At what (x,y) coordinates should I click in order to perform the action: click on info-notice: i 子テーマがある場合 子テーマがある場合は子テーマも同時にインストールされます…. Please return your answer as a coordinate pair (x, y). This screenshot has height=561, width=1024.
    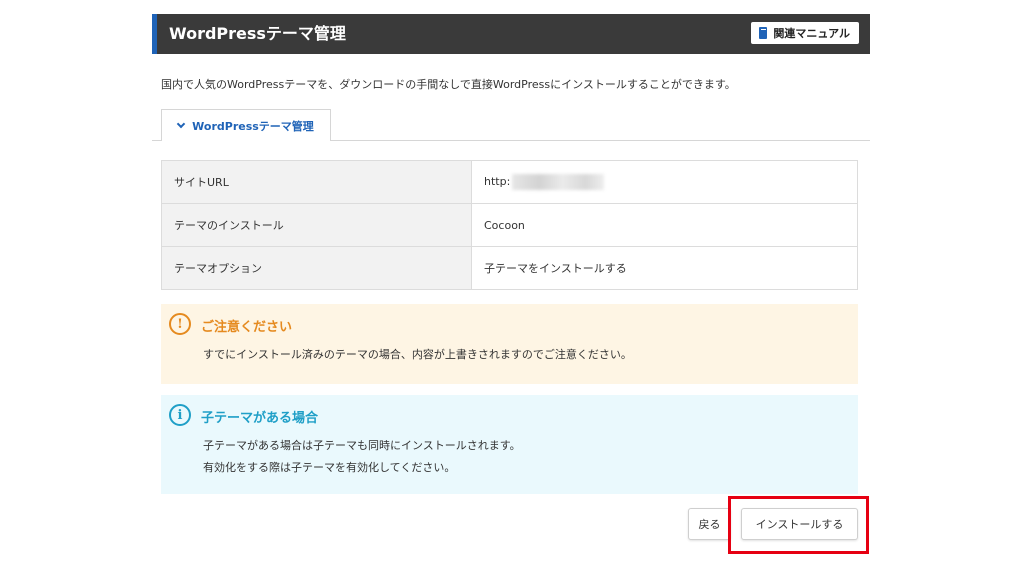
    Looking at the image, I should click on (509, 444).